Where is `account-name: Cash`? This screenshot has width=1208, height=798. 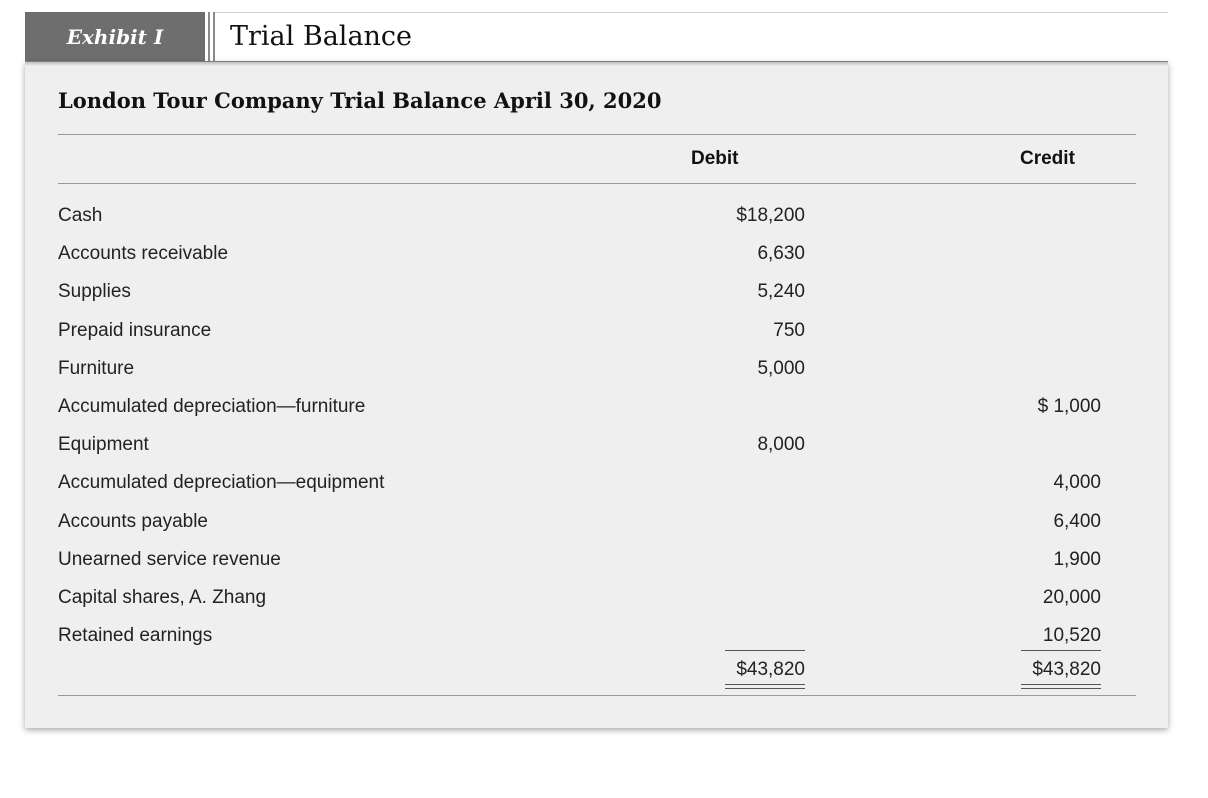
account-name: Cash is located at coordinates (80, 215).